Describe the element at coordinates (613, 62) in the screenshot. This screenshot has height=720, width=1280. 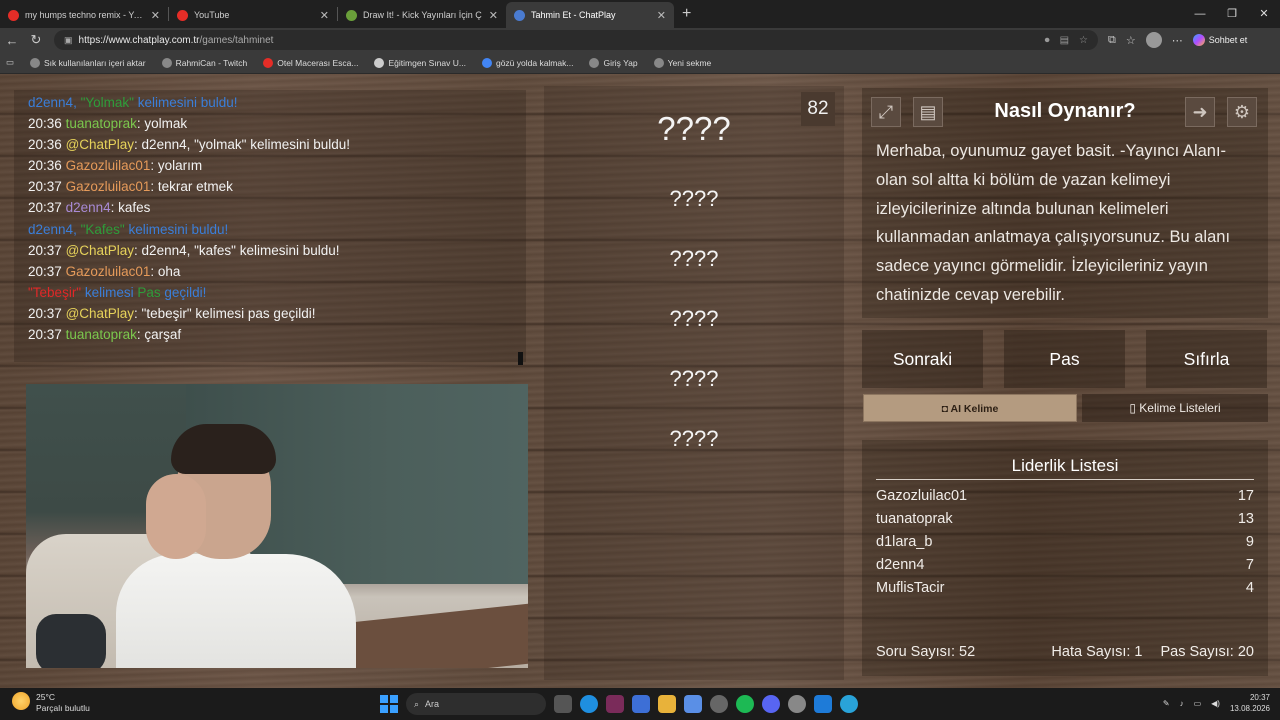
I see `bookmark-giris: Giriş Yap` at that location.